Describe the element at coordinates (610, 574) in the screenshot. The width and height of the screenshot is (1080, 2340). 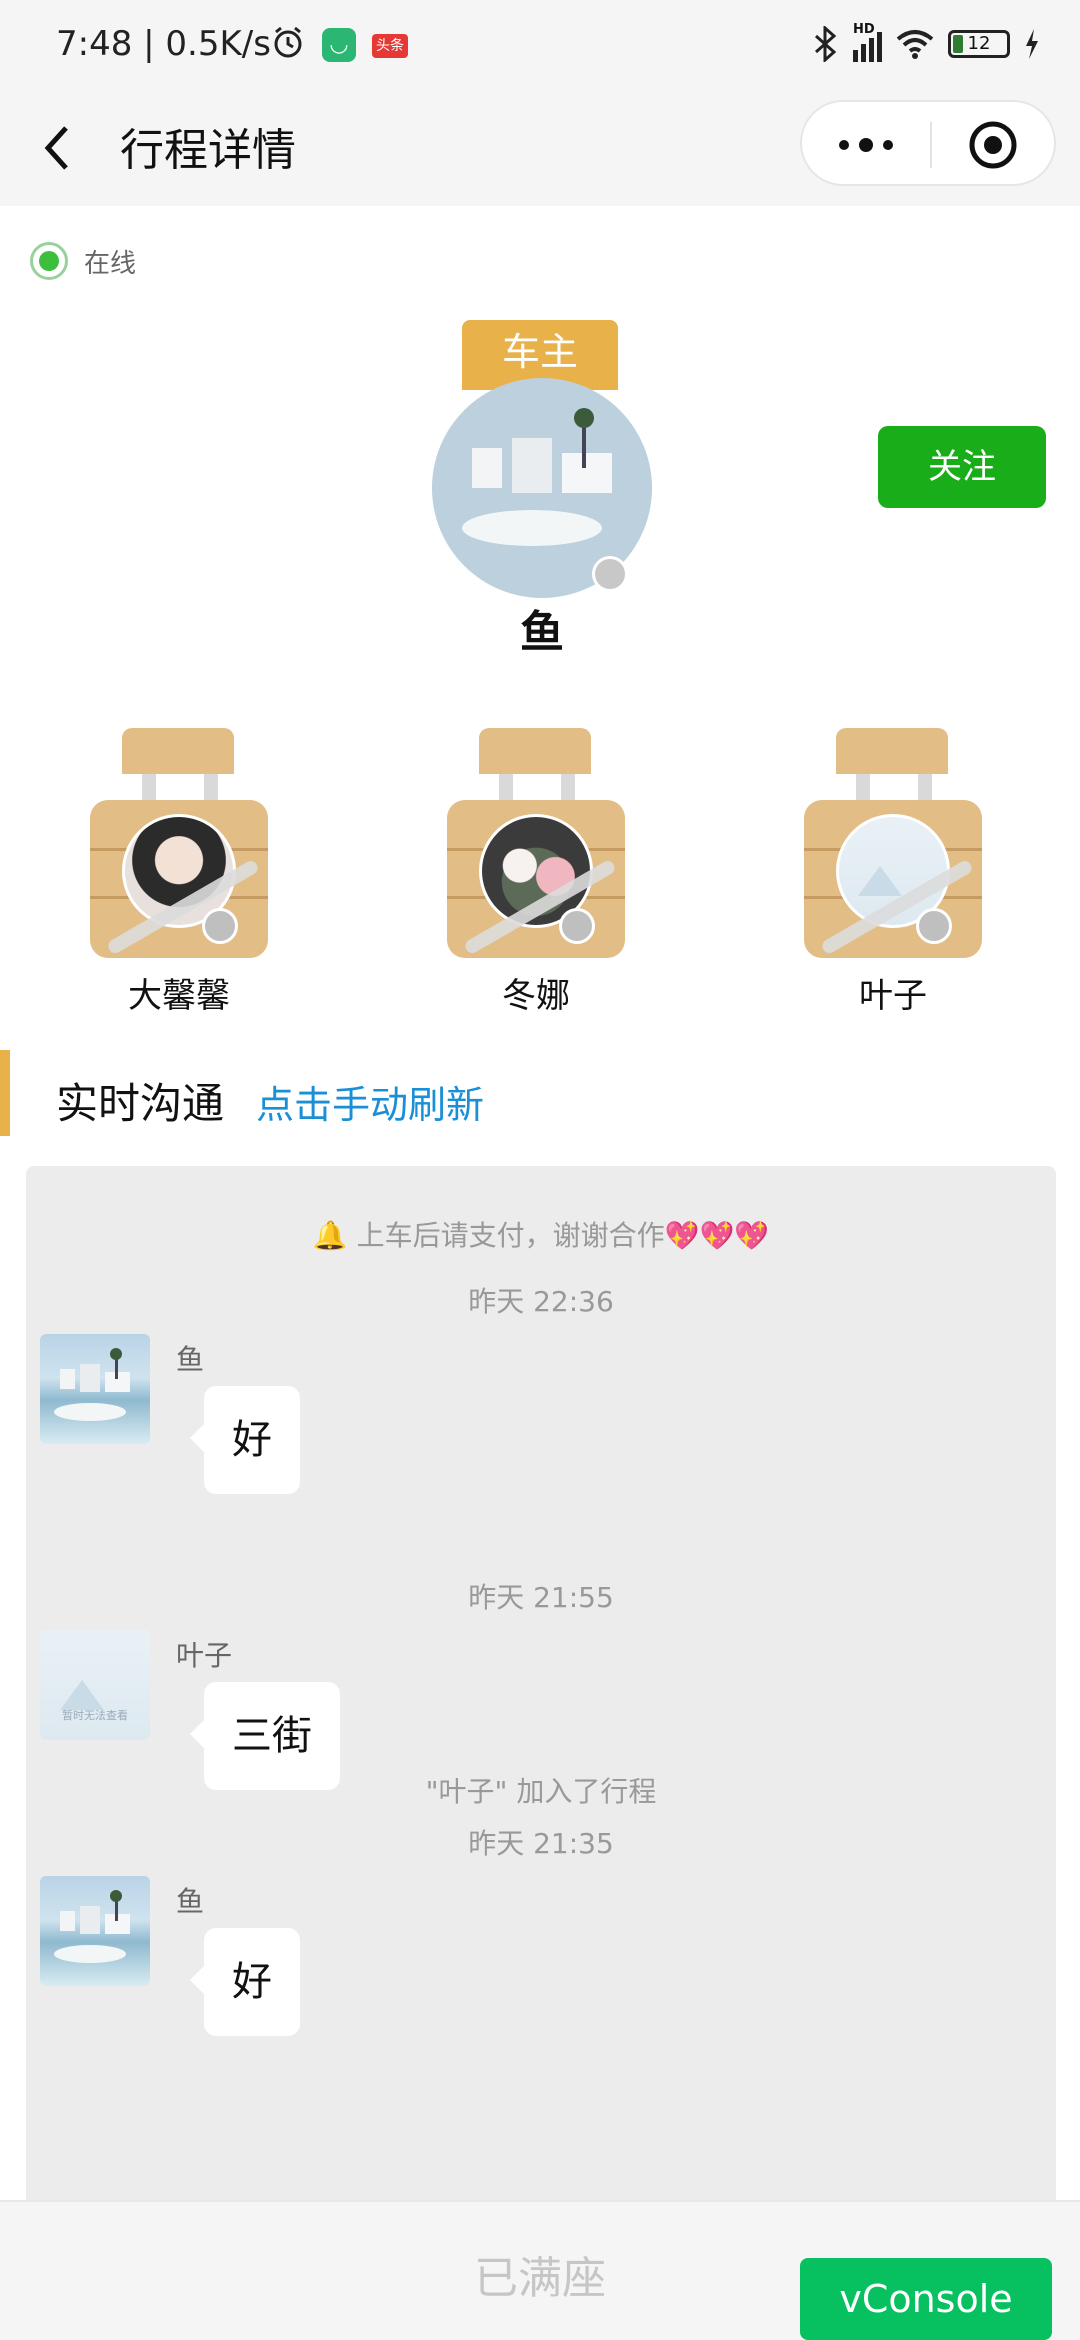
I see `driver-status-dot` at that location.